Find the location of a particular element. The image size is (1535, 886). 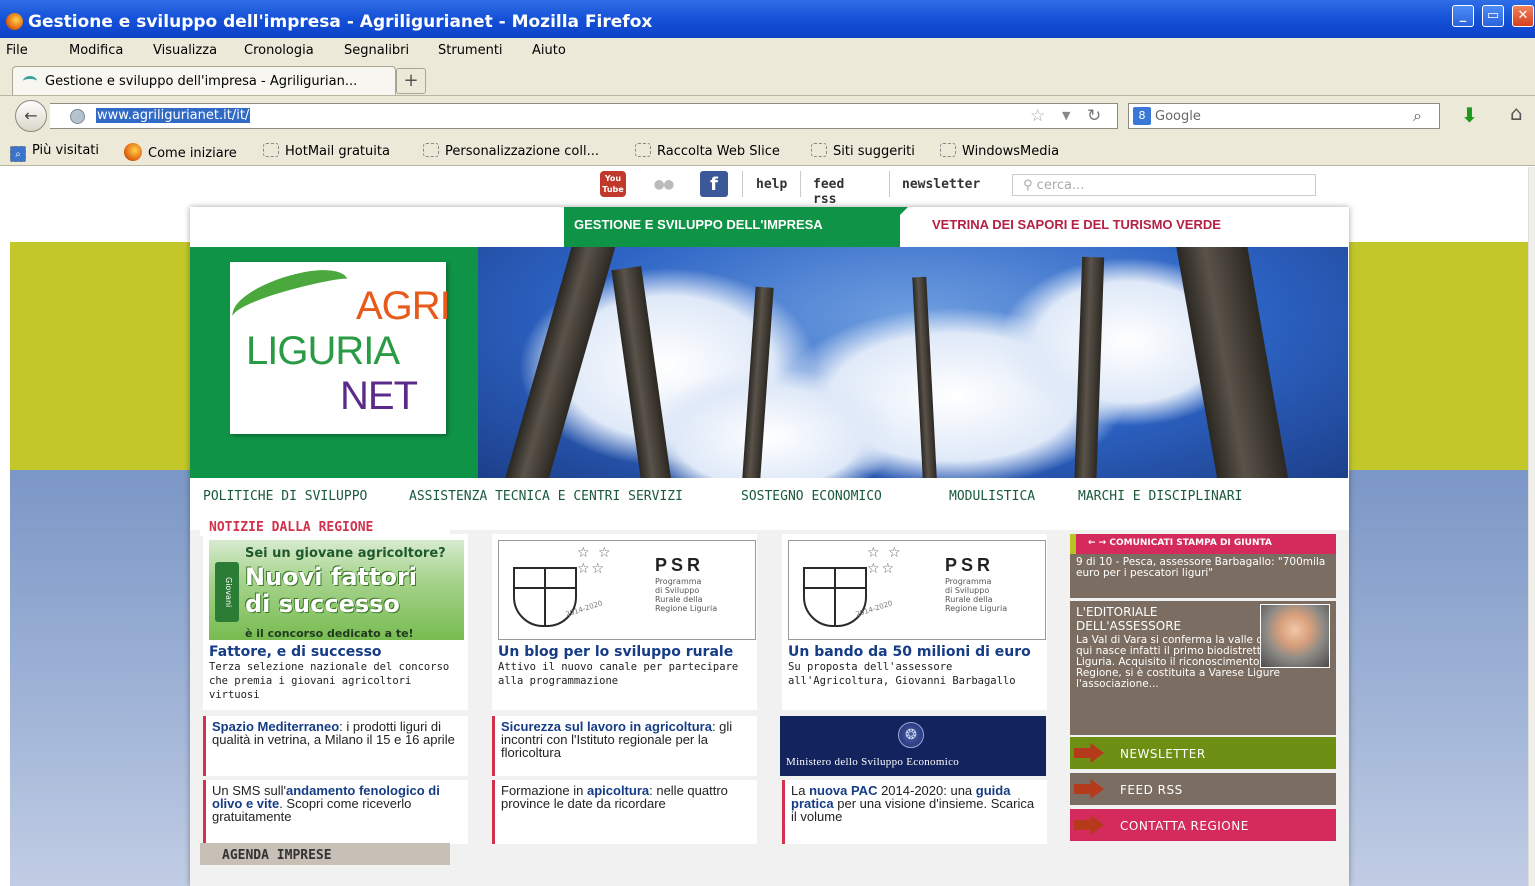

menu-aiuto: Aiuto is located at coordinates (549, 50).